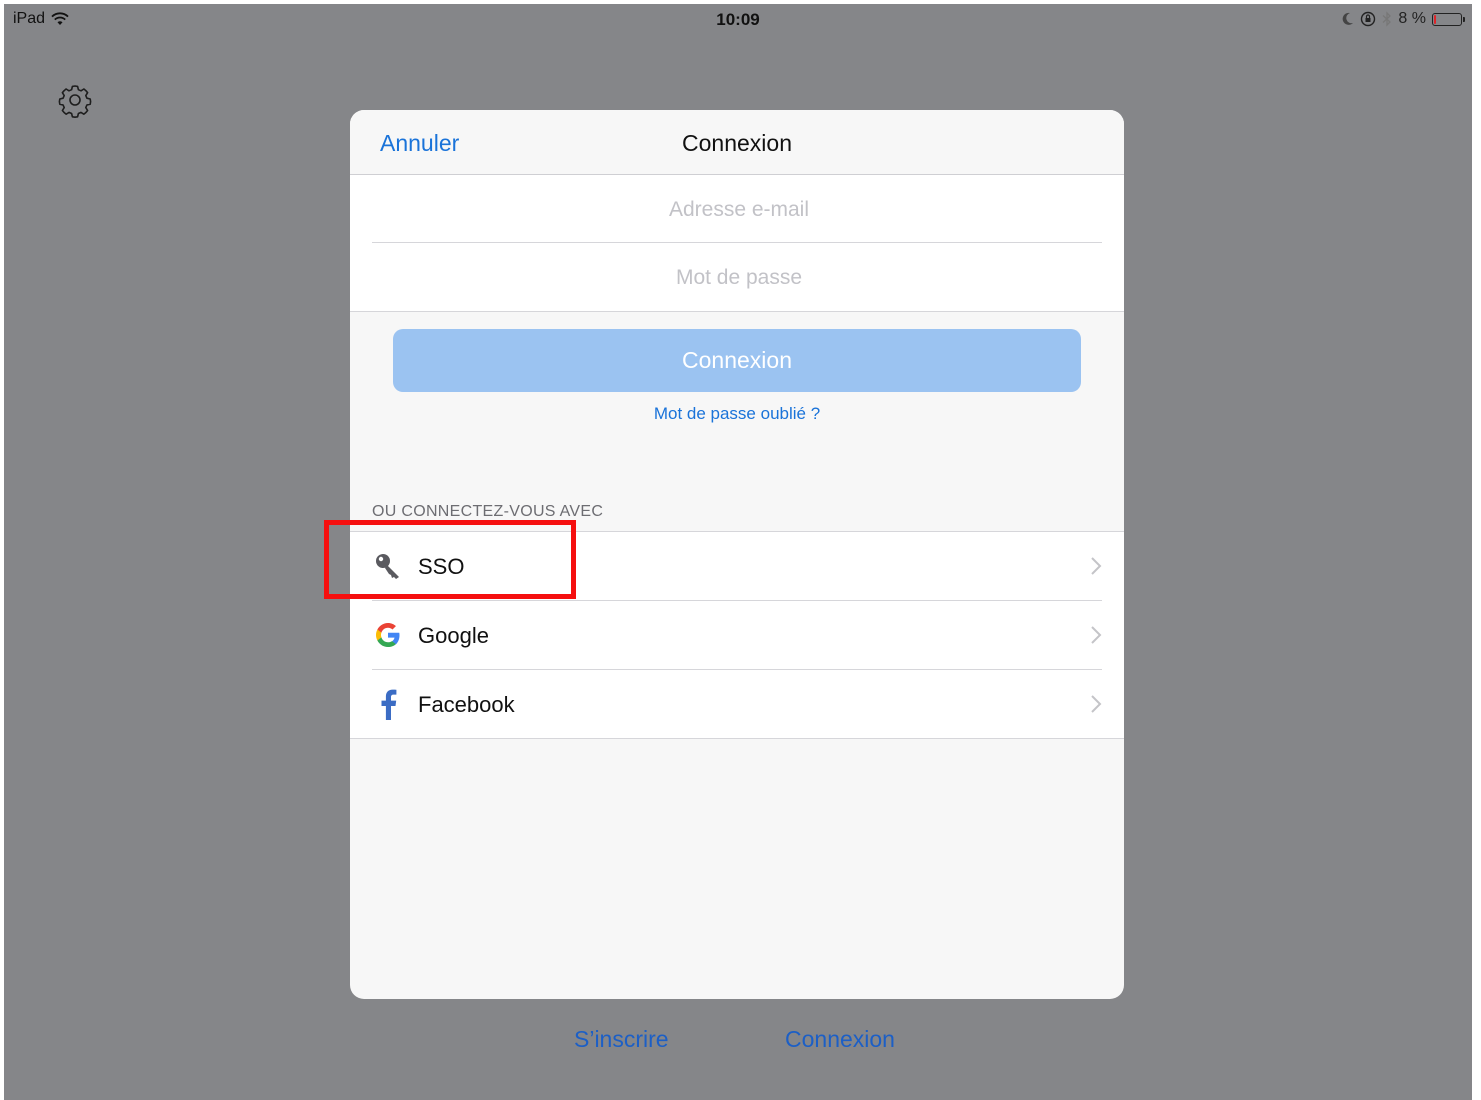 This screenshot has width=1481, height=1100. I want to click on status-right: 8 %, so click(1403, 19).